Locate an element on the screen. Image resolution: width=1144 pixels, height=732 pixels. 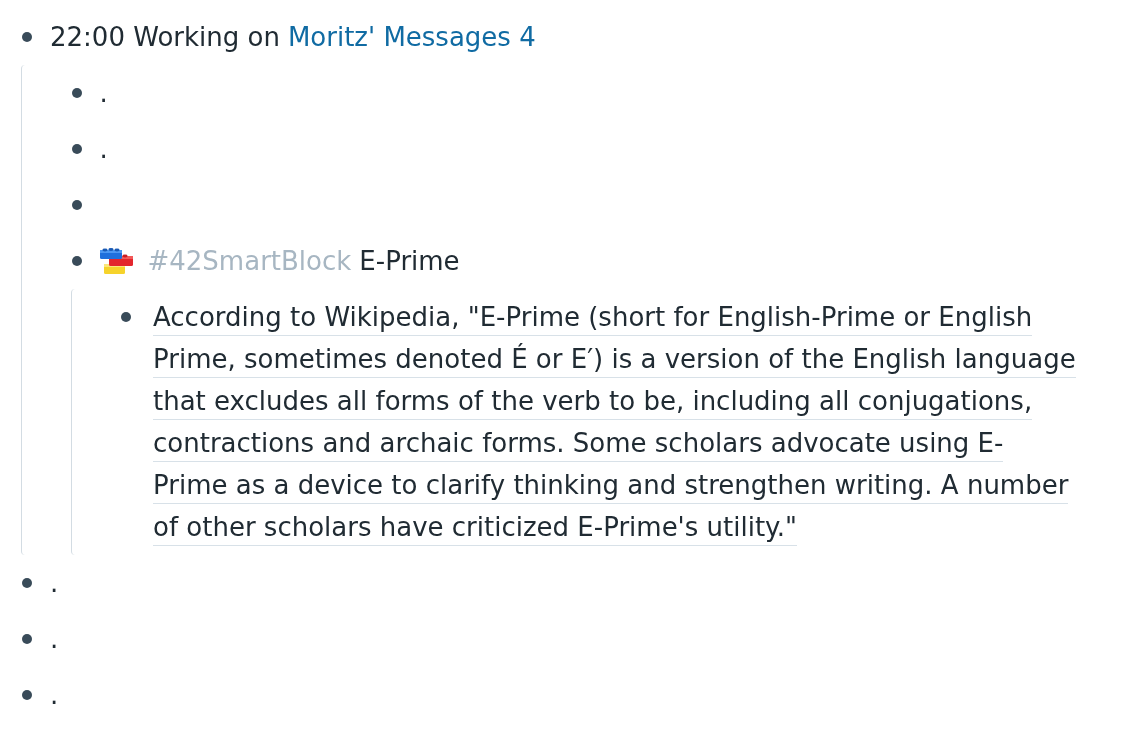
page-link: Moritz' Messages 4 is located at coordinates (411, 37).